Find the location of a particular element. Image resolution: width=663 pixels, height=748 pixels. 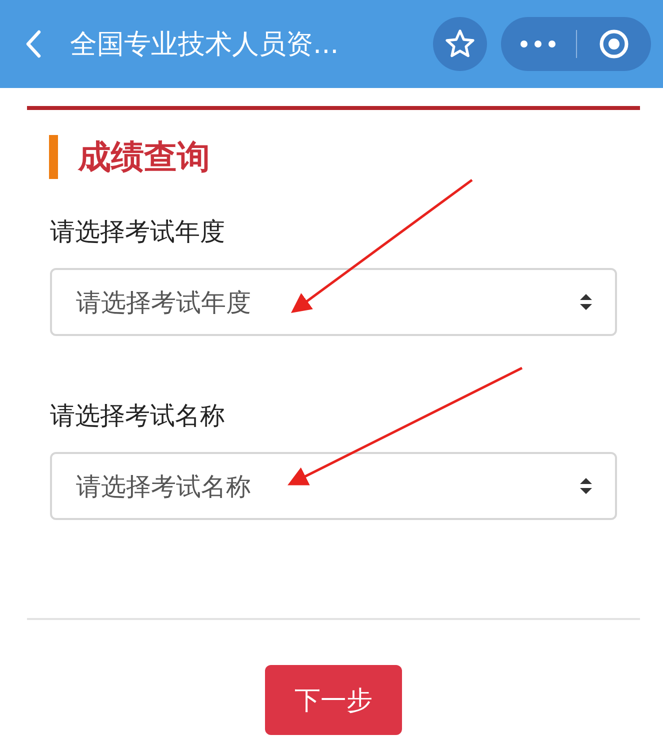

field-label: 请选择考试名称 is located at coordinates (138, 416).